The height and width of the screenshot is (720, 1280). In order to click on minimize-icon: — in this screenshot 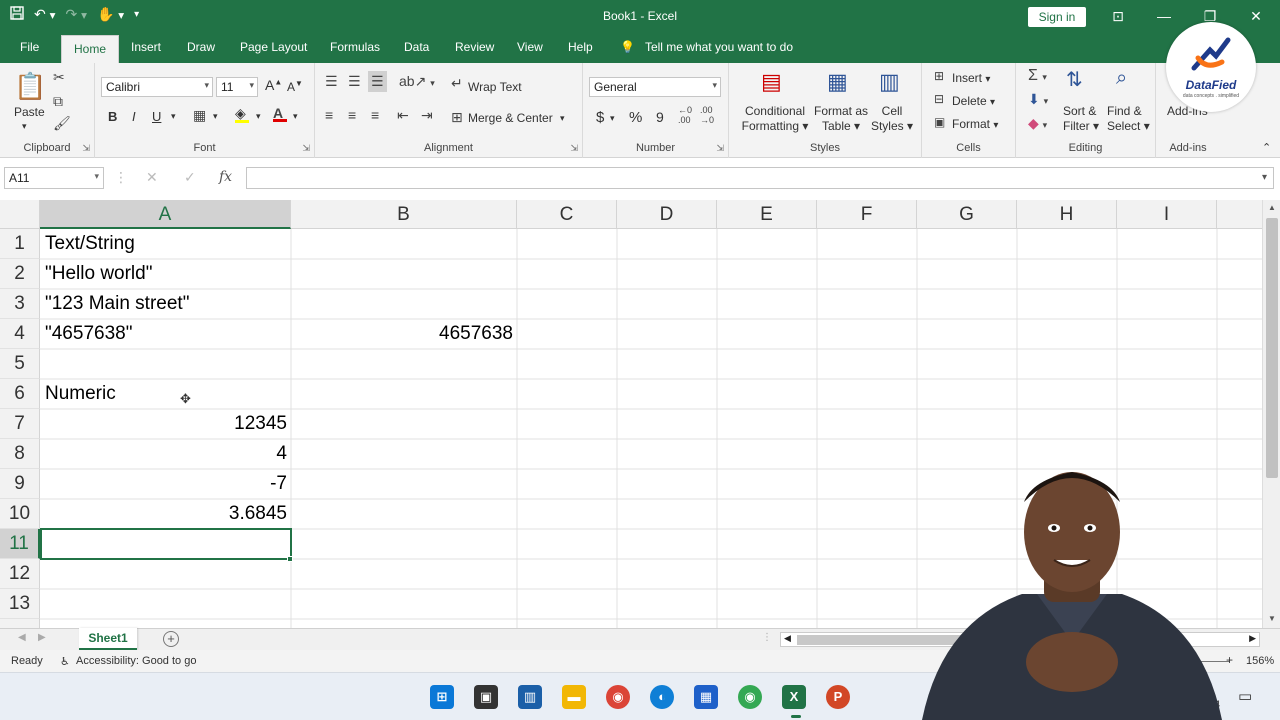, I will do `click(1164, 16)`.